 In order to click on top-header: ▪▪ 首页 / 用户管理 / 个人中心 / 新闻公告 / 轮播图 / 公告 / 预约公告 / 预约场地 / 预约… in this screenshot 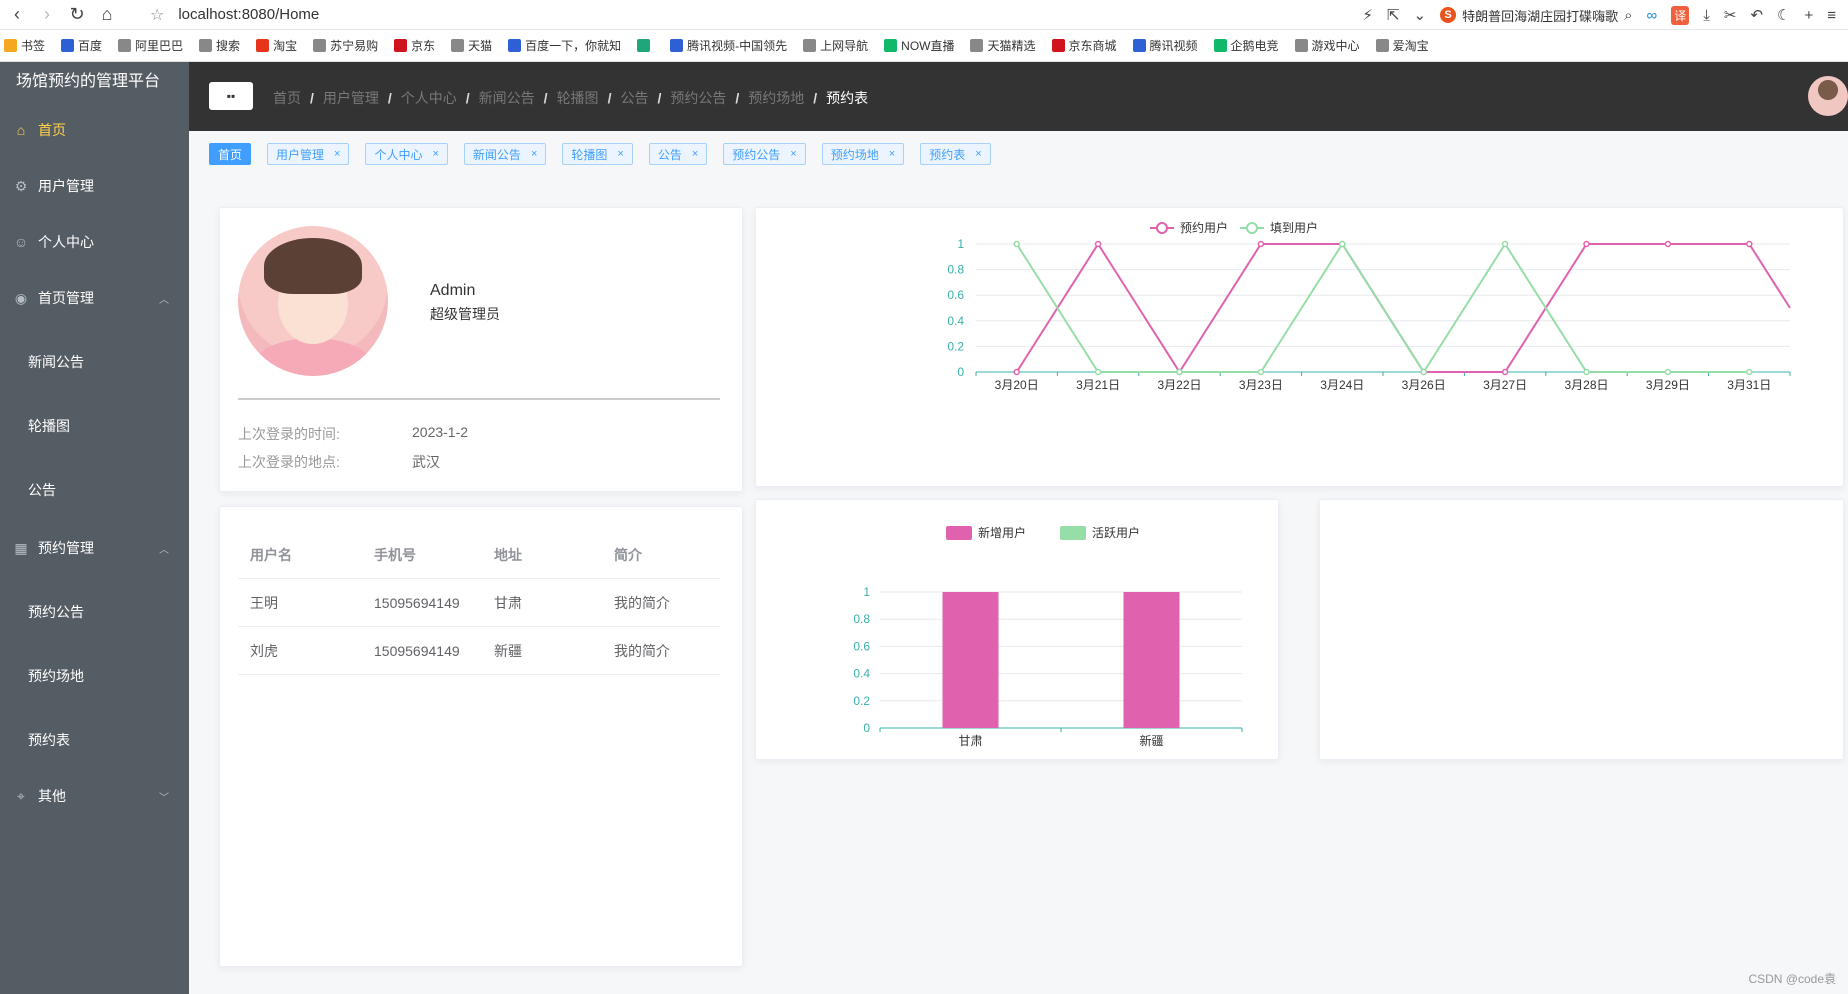, I will do `click(1018, 96)`.